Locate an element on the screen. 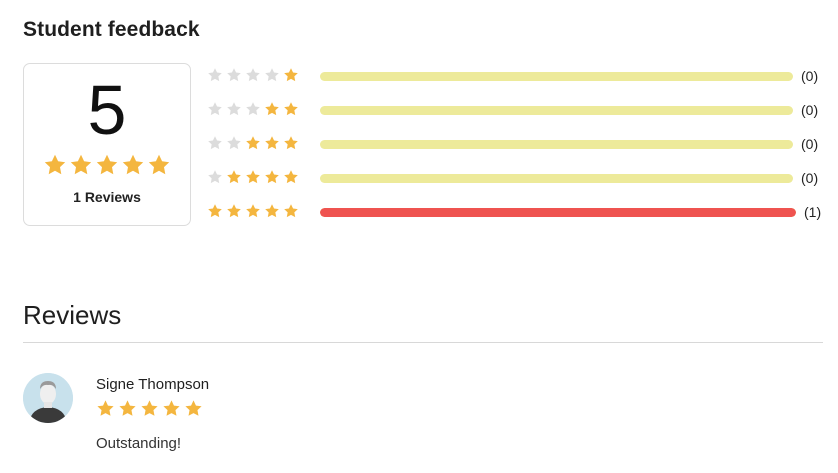  review-text: Outstanding! is located at coordinates (139, 443).